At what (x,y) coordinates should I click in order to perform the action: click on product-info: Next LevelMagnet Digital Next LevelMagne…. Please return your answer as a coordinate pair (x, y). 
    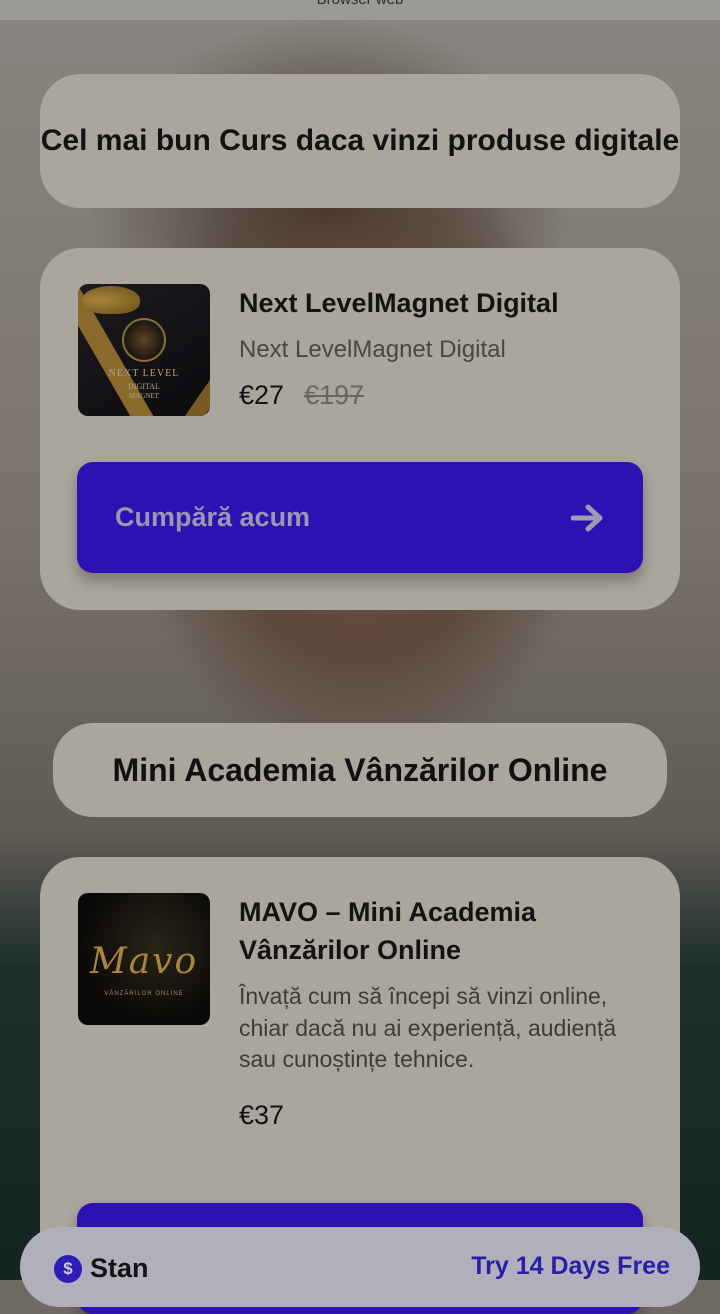
    Looking at the image, I should click on (444, 347).